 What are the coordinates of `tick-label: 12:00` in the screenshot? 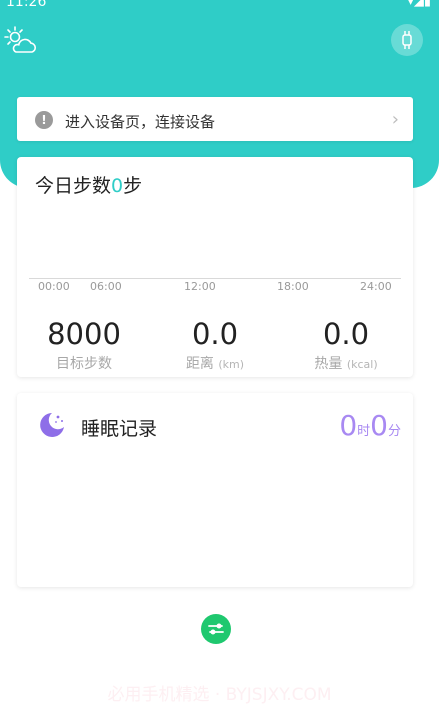 It's located at (200, 286).